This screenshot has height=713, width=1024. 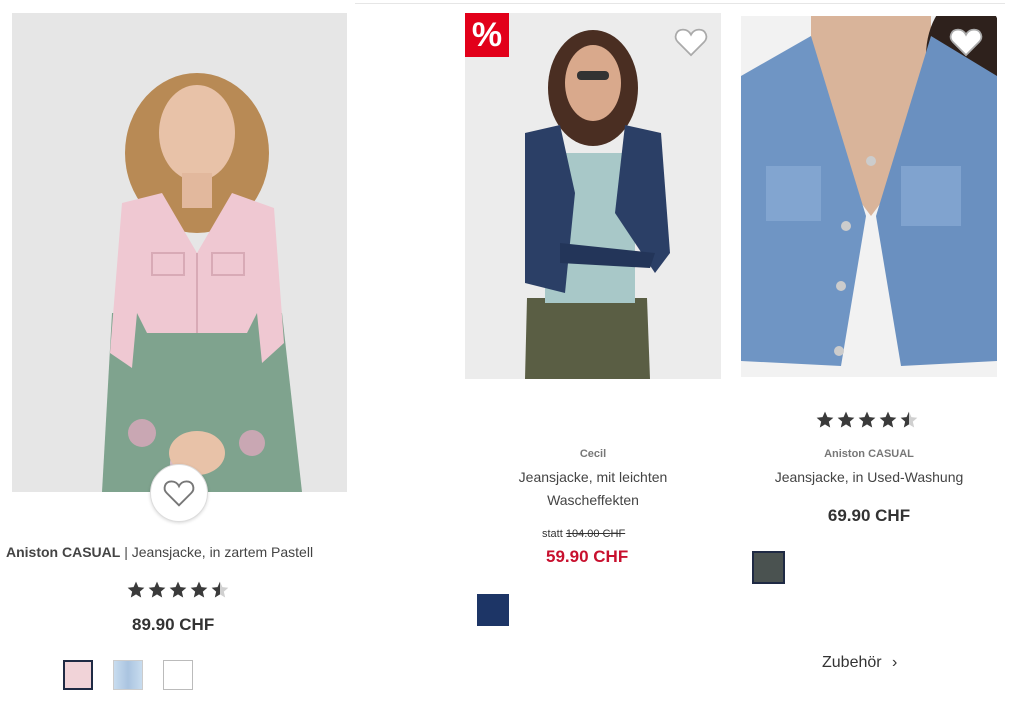 What do you see at coordinates (487, 35) in the screenshot?
I see `sale-badge: %` at bounding box center [487, 35].